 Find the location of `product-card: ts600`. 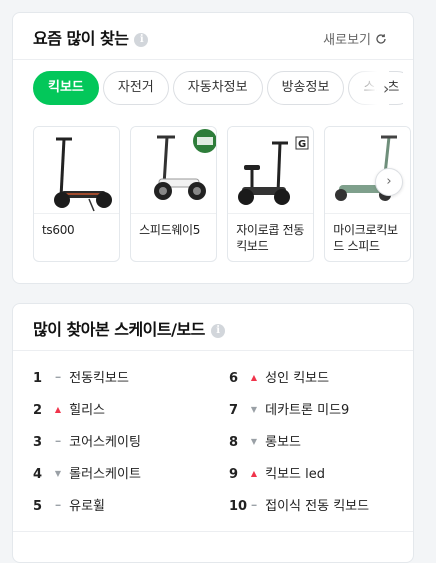

product-card: ts600 is located at coordinates (76, 194).